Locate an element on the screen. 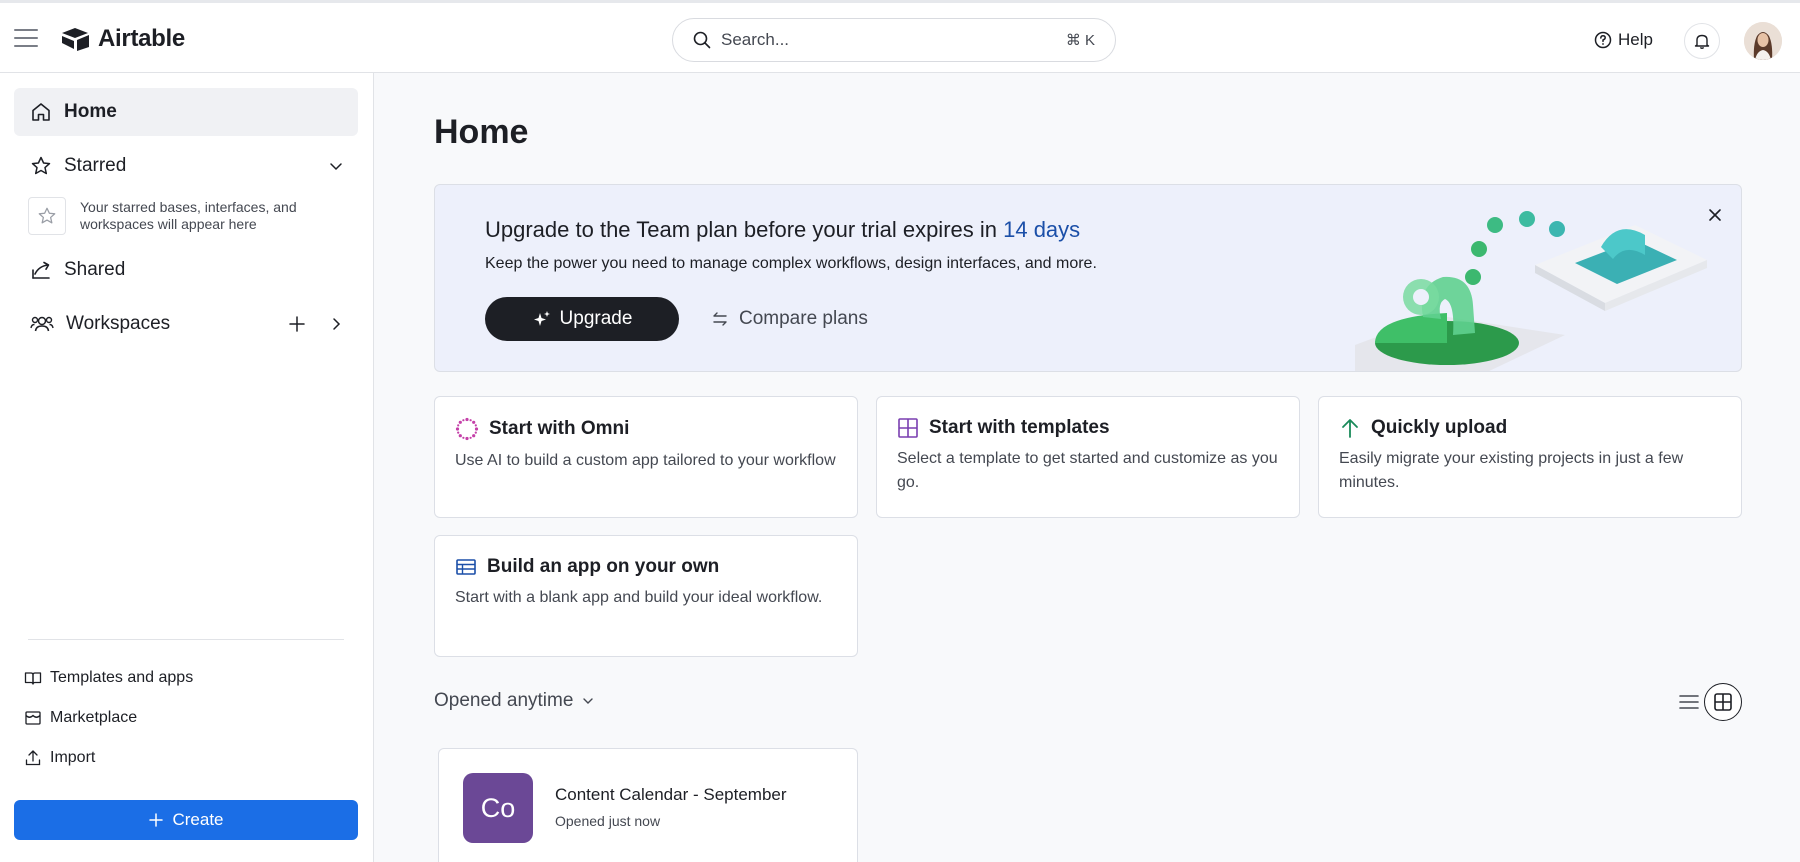 The height and width of the screenshot is (862, 1800). upload-icon is located at coordinates (33, 758).